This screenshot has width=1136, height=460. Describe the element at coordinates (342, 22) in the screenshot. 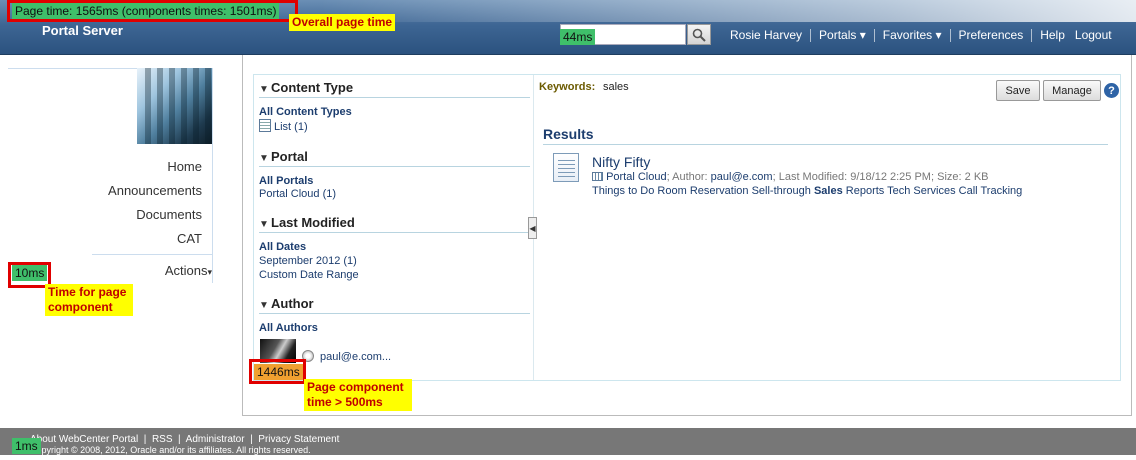

I see `overall-page-time-note: Overall page time` at that location.